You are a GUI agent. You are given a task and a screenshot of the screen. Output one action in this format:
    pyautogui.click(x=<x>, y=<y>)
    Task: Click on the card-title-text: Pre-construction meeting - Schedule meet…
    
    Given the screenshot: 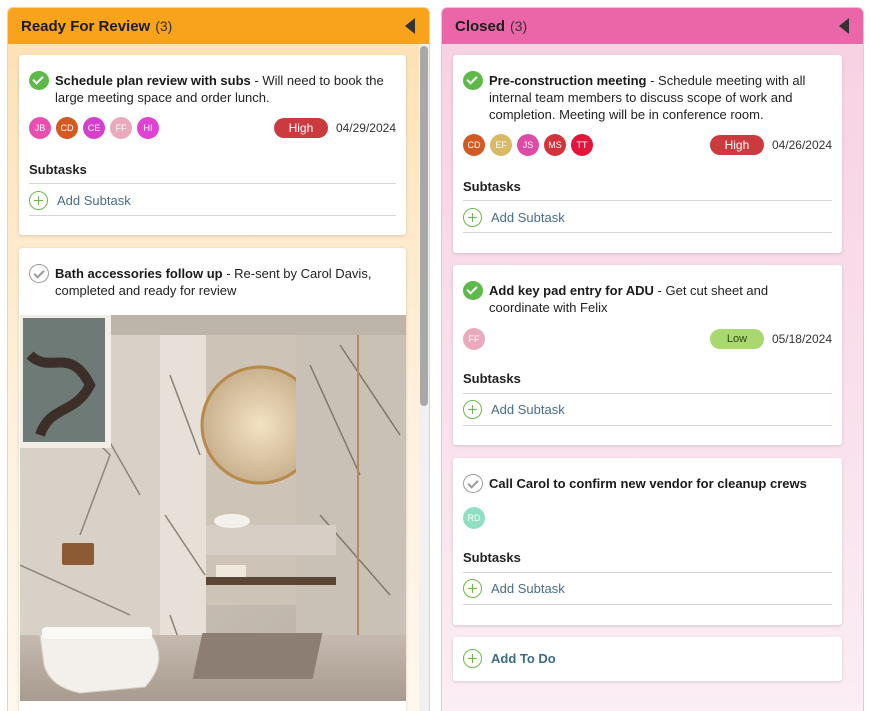 What is the action you would take?
    pyautogui.click(x=660, y=97)
    